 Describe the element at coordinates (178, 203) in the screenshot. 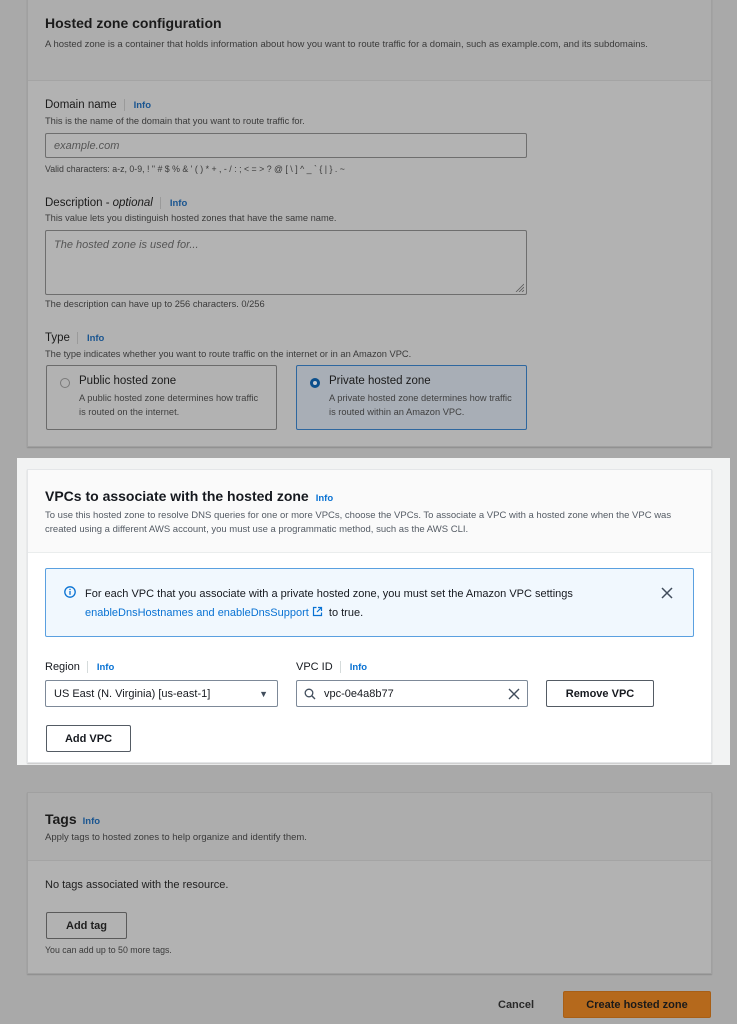

I see `description-info-link: Info` at that location.